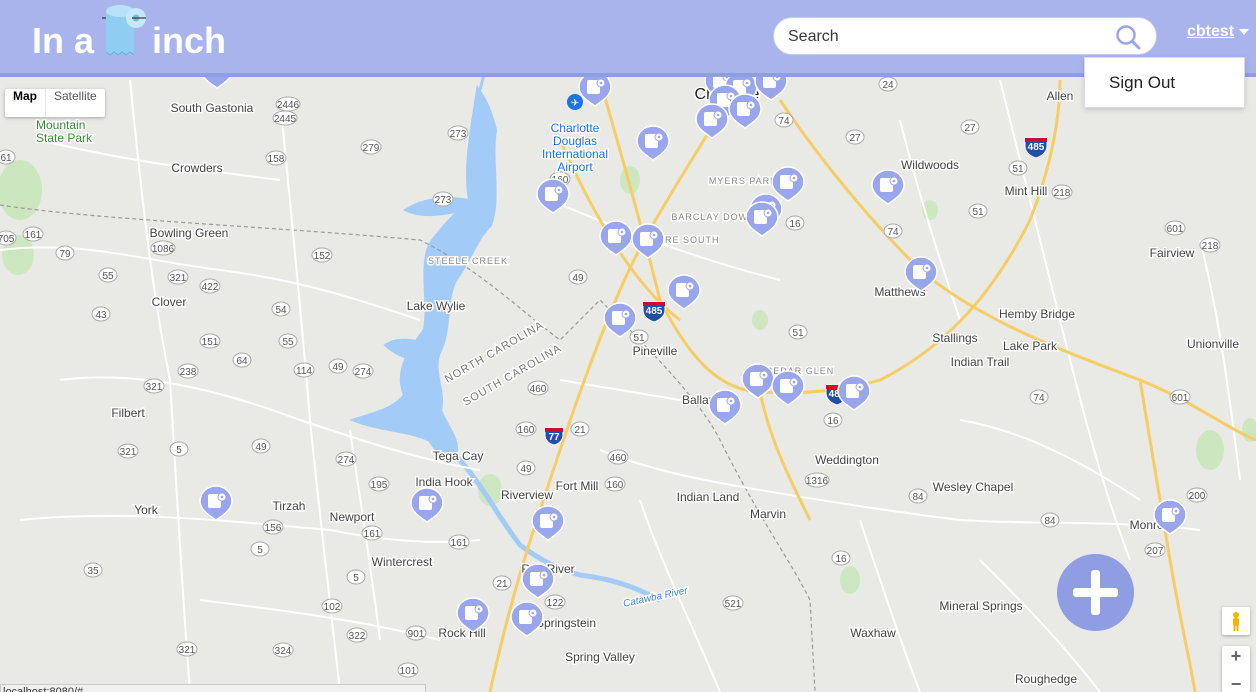 The width and height of the screenshot is (1256, 692). What do you see at coordinates (273, 528) in the screenshot?
I see `svg-text: 156` at bounding box center [273, 528].